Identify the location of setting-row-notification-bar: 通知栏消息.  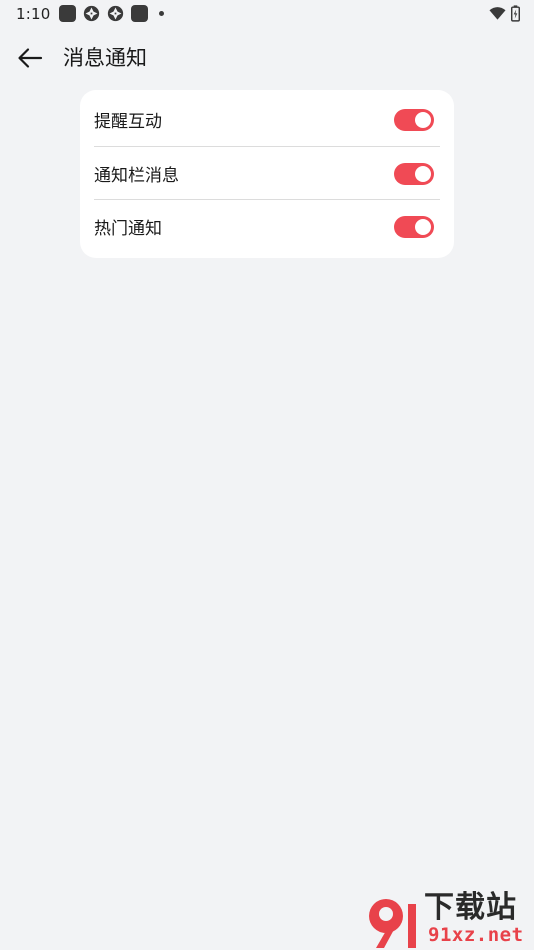
(267, 173).